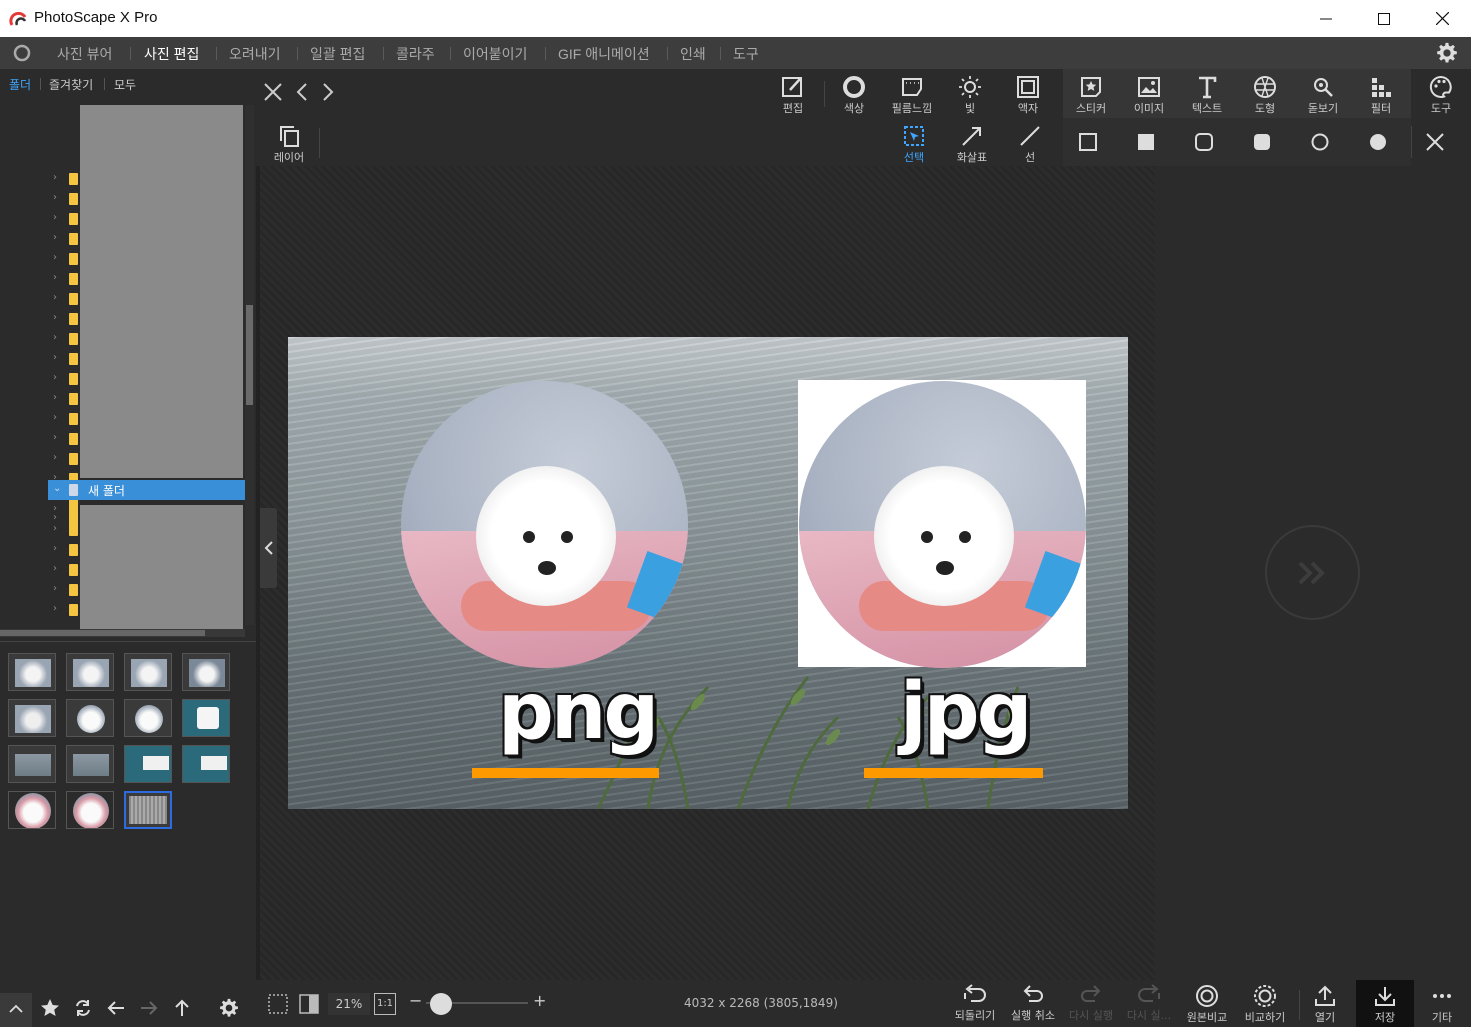 This screenshot has height=1027, width=1471. Describe the element at coordinates (1265, 94) in the screenshot. I see `tool-shape: 도형` at that location.